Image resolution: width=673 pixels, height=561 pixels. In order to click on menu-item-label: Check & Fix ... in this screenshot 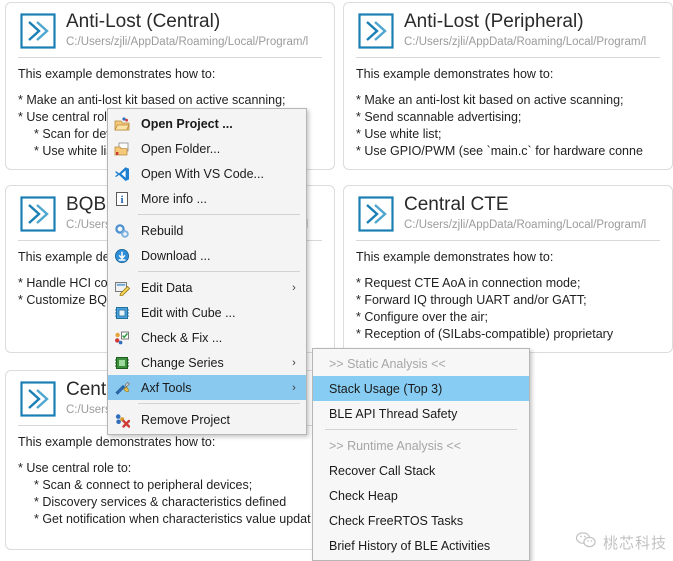, I will do `click(182, 337)`.